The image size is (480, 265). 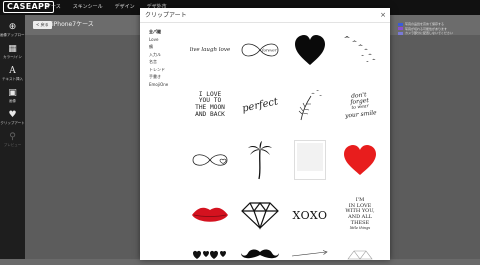 I want to click on clipart-mustache, so click(x=260, y=252).